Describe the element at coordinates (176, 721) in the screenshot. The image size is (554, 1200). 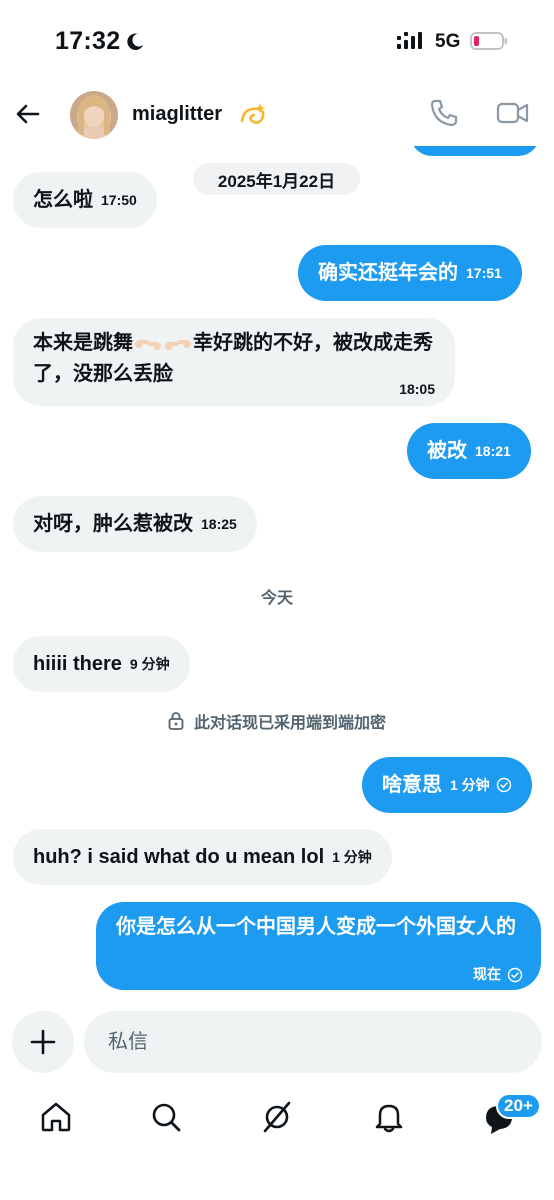
I see `lock-icon` at that location.